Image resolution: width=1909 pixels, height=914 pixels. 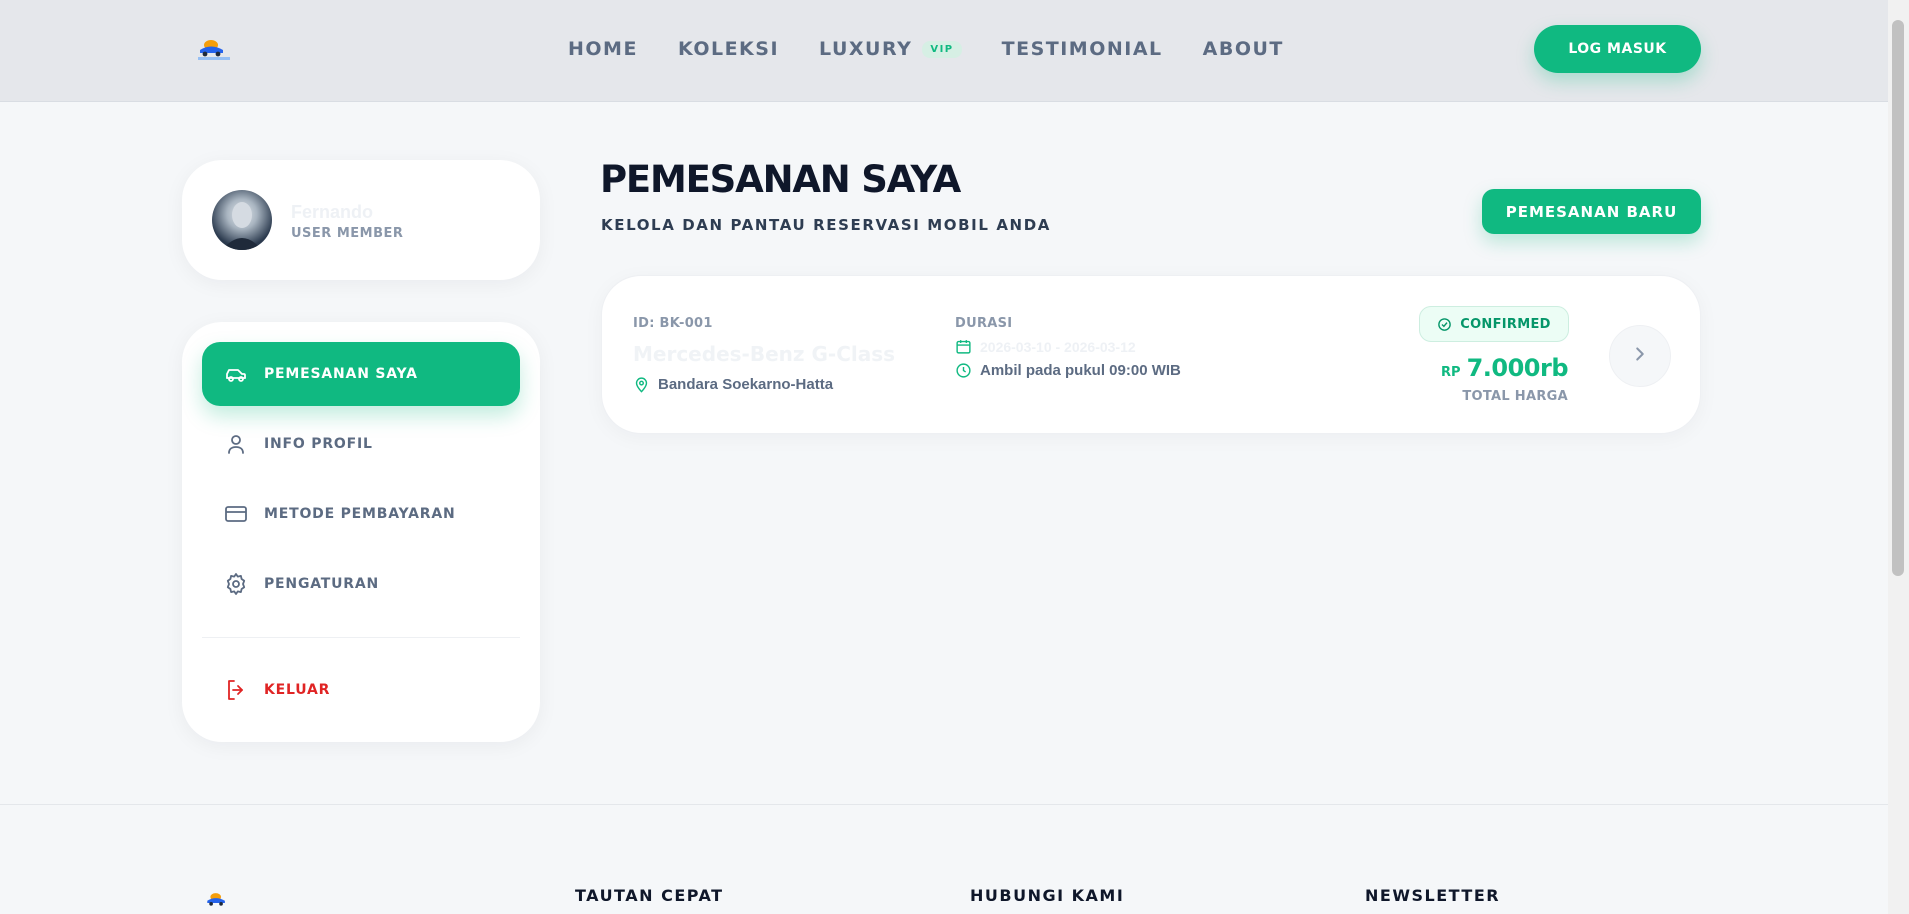 What do you see at coordinates (1444, 324) in the screenshot?
I see `check-circle-icon` at bounding box center [1444, 324].